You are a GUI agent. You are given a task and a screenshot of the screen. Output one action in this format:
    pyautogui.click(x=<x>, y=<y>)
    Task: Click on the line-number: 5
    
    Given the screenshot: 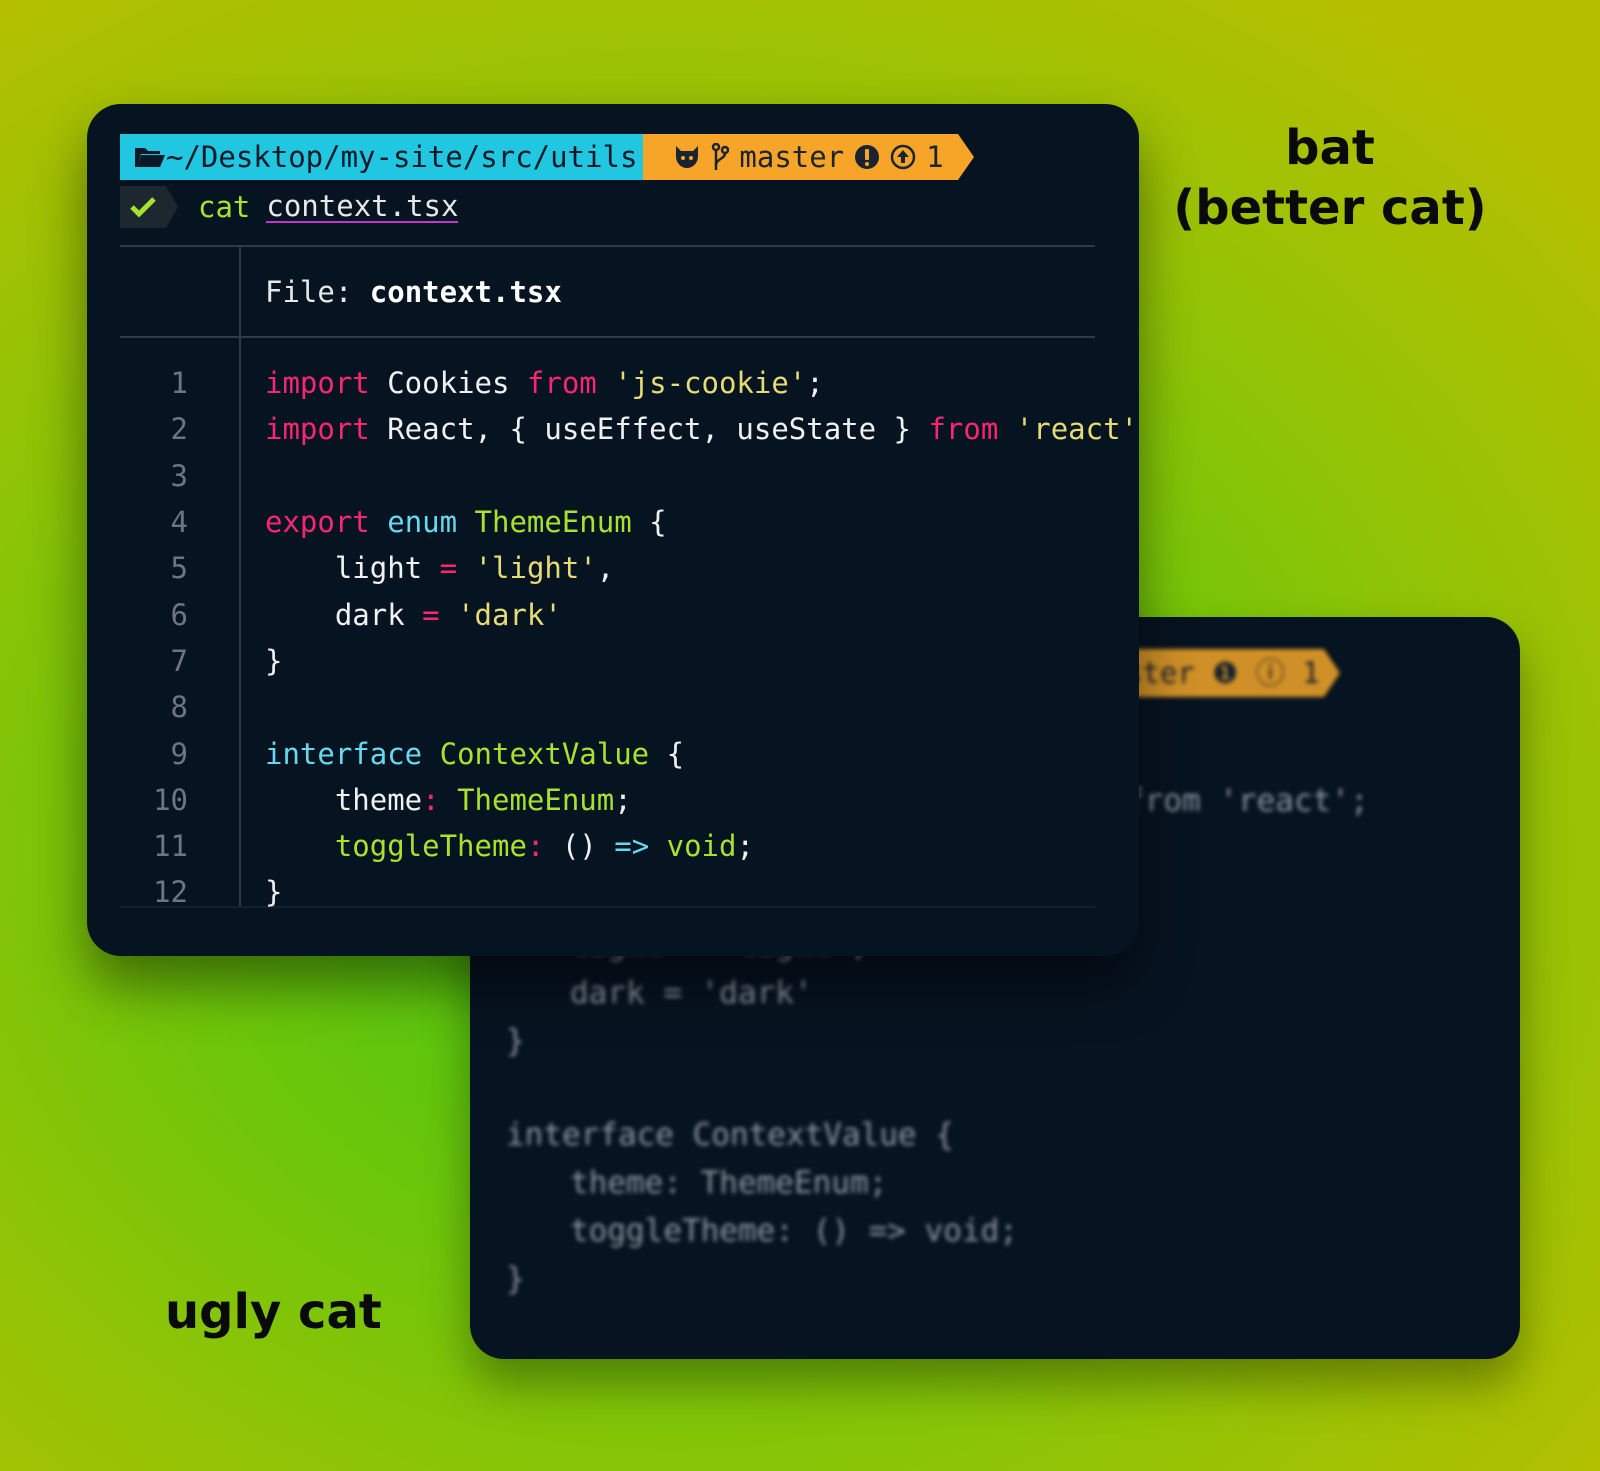 What is the action you would take?
    pyautogui.click(x=179, y=568)
    